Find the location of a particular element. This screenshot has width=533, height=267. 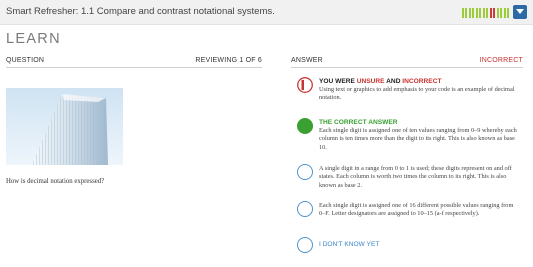

progress-indicator is located at coordinates (485, 13).